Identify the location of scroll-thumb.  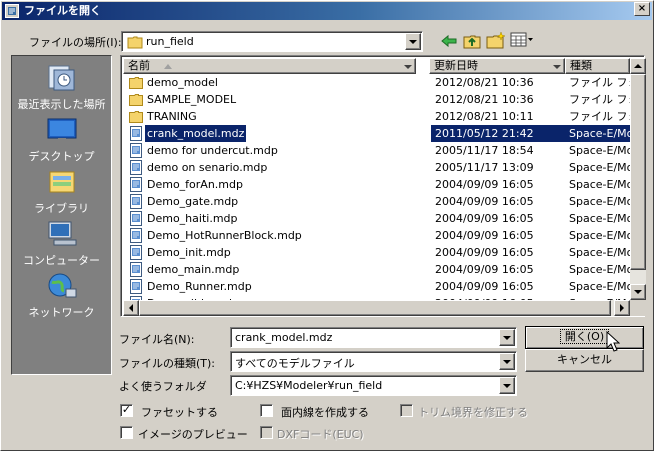
(638, 172).